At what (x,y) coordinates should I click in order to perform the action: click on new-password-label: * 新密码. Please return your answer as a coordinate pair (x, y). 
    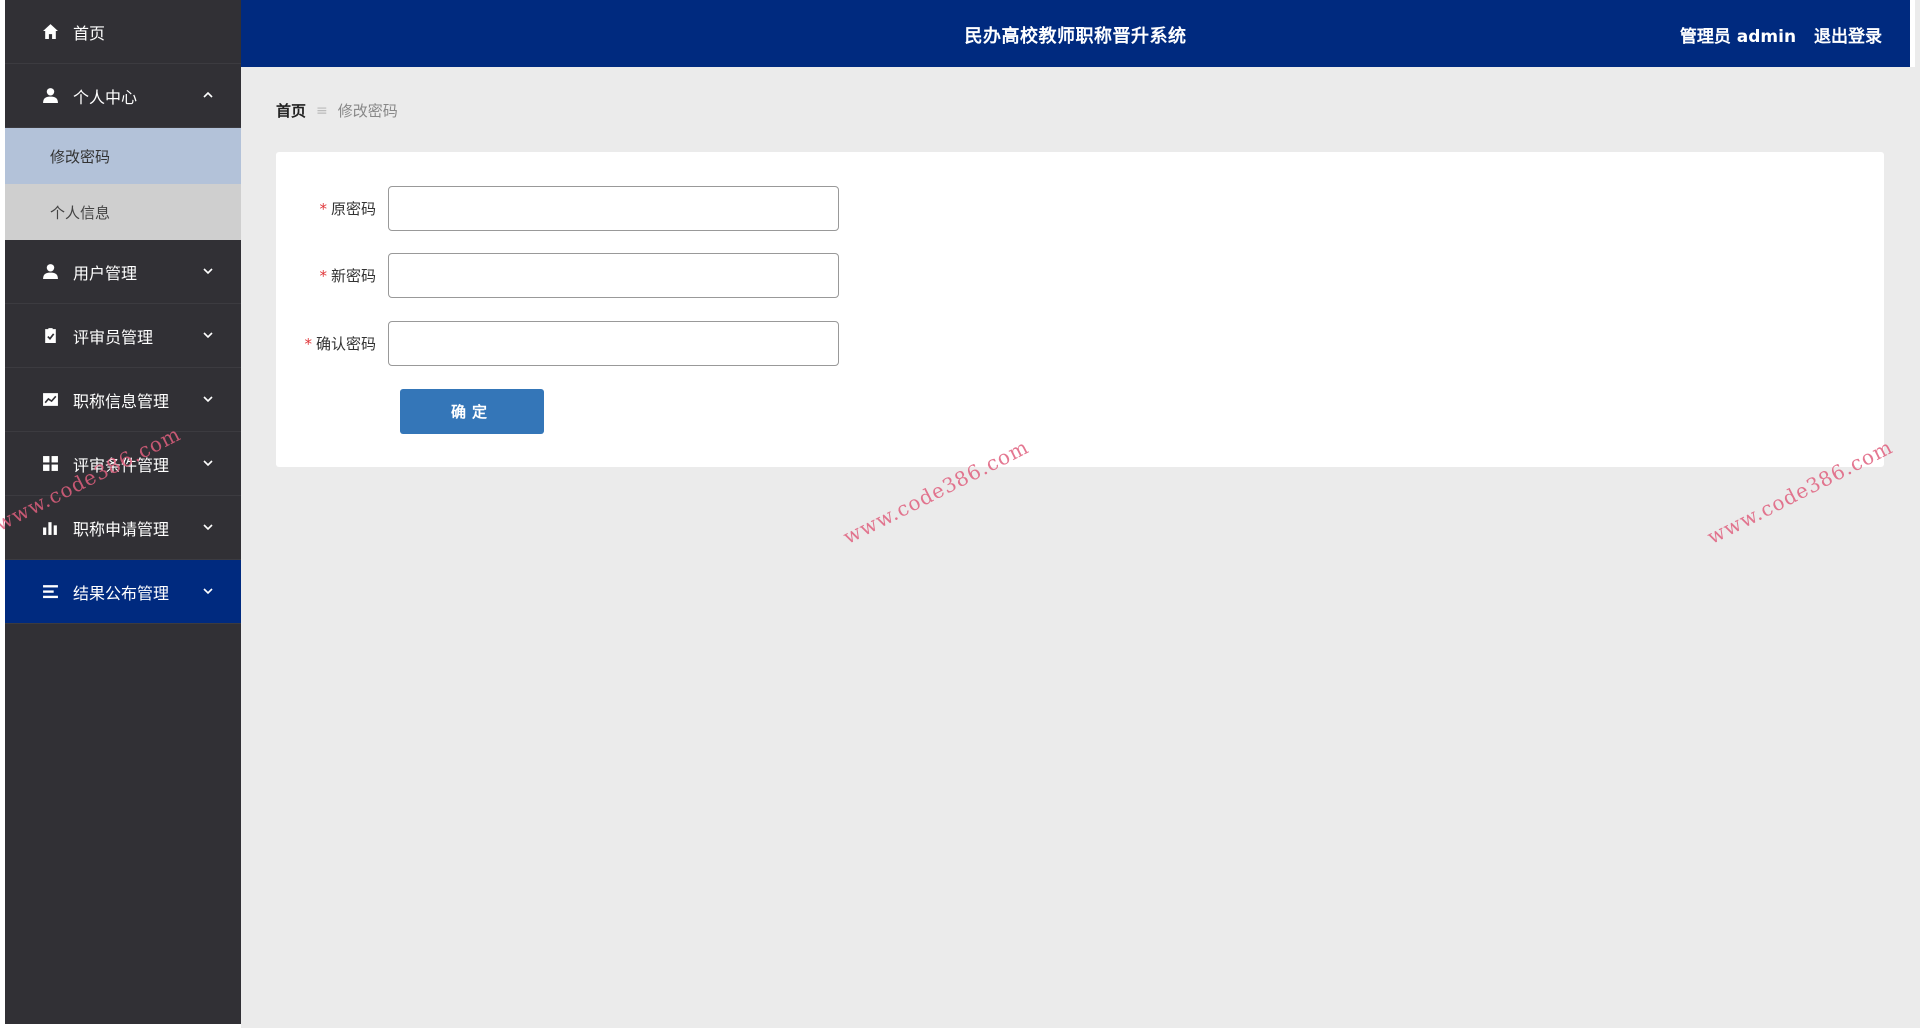
    Looking at the image, I should click on (347, 276).